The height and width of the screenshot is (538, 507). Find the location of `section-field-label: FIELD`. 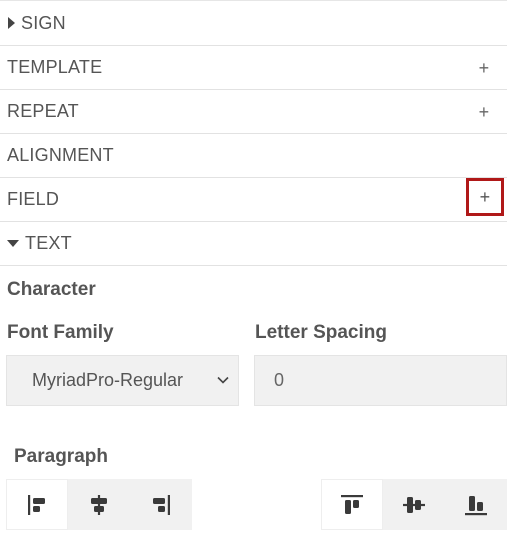

section-field-label: FIELD is located at coordinates (33, 199).